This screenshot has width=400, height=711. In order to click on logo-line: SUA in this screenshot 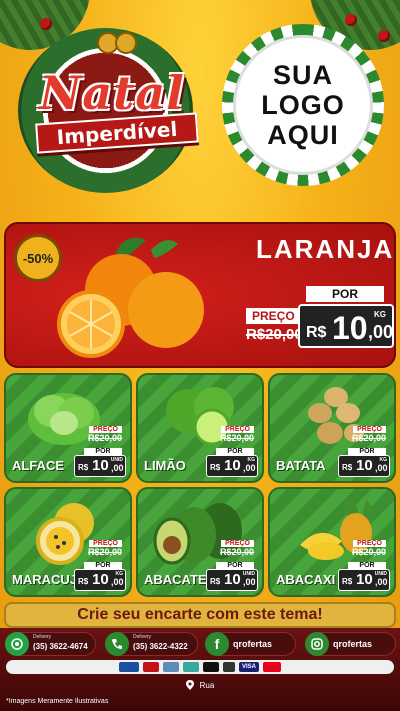, I will do `click(302, 75)`.